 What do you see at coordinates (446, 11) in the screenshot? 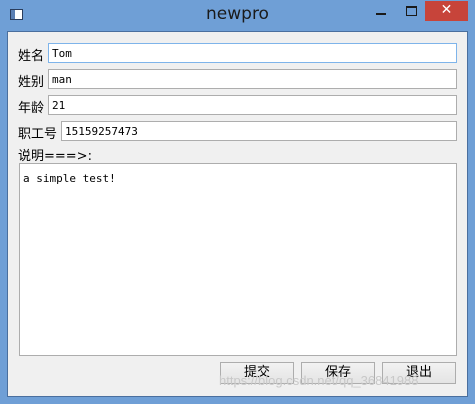
I see `close-button: ✕` at bounding box center [446, 11].